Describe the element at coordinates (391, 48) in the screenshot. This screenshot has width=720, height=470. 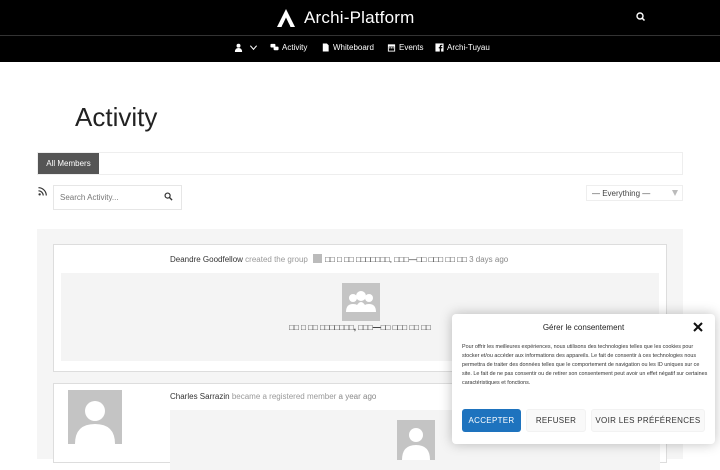
I see `calendar-icon` at that location.